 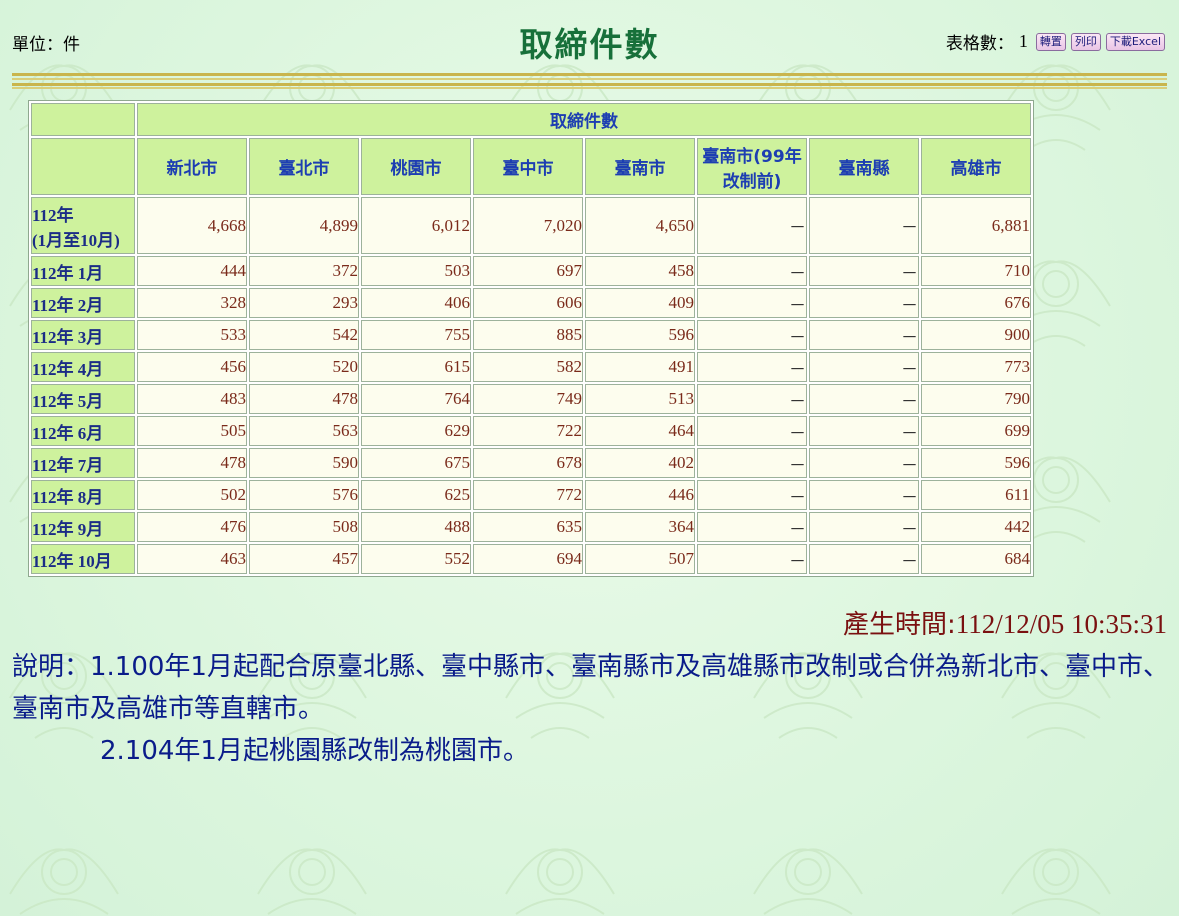 I want to click on column-header-text: 臺中市, so click(x=528, y=169).